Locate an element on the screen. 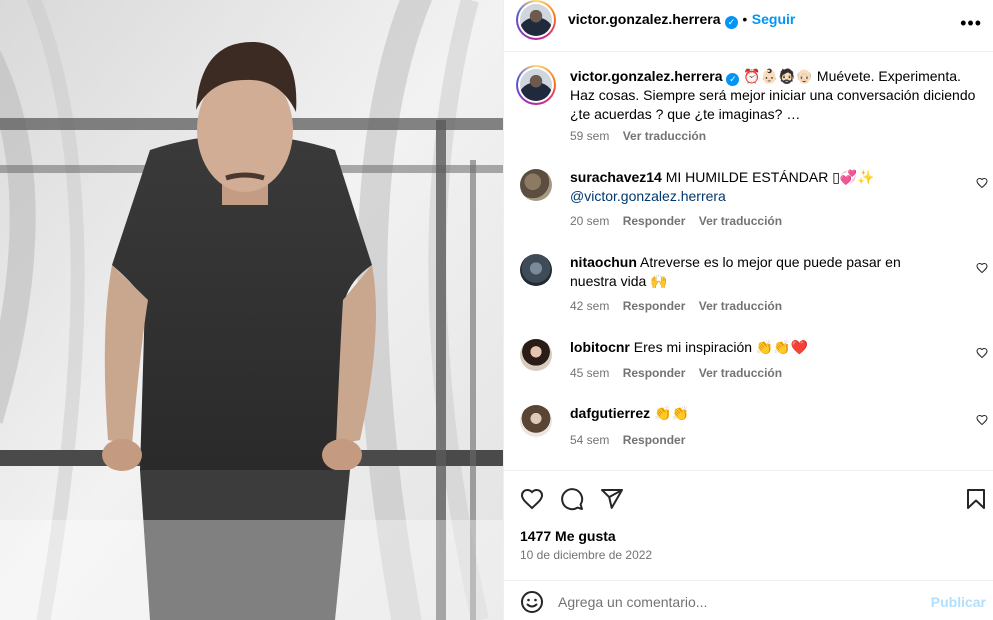 This screenshot has width=993, height=620. post-header: victor.gonzalez.herrera ✓ • Seguir ••• is located at coordinates (748, 26).